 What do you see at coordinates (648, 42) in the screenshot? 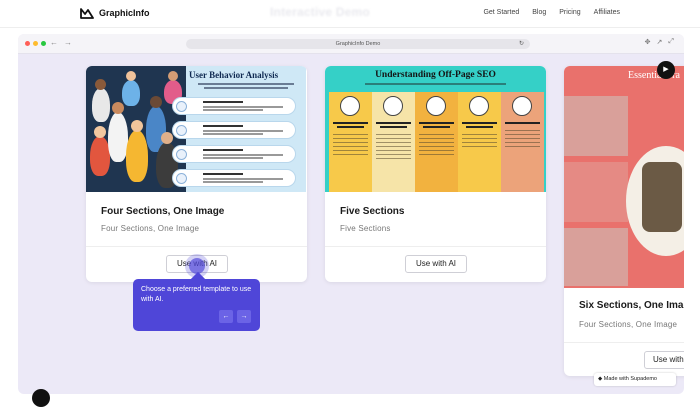
I see `move-icon: ✥` at bounding box center [648, 42].